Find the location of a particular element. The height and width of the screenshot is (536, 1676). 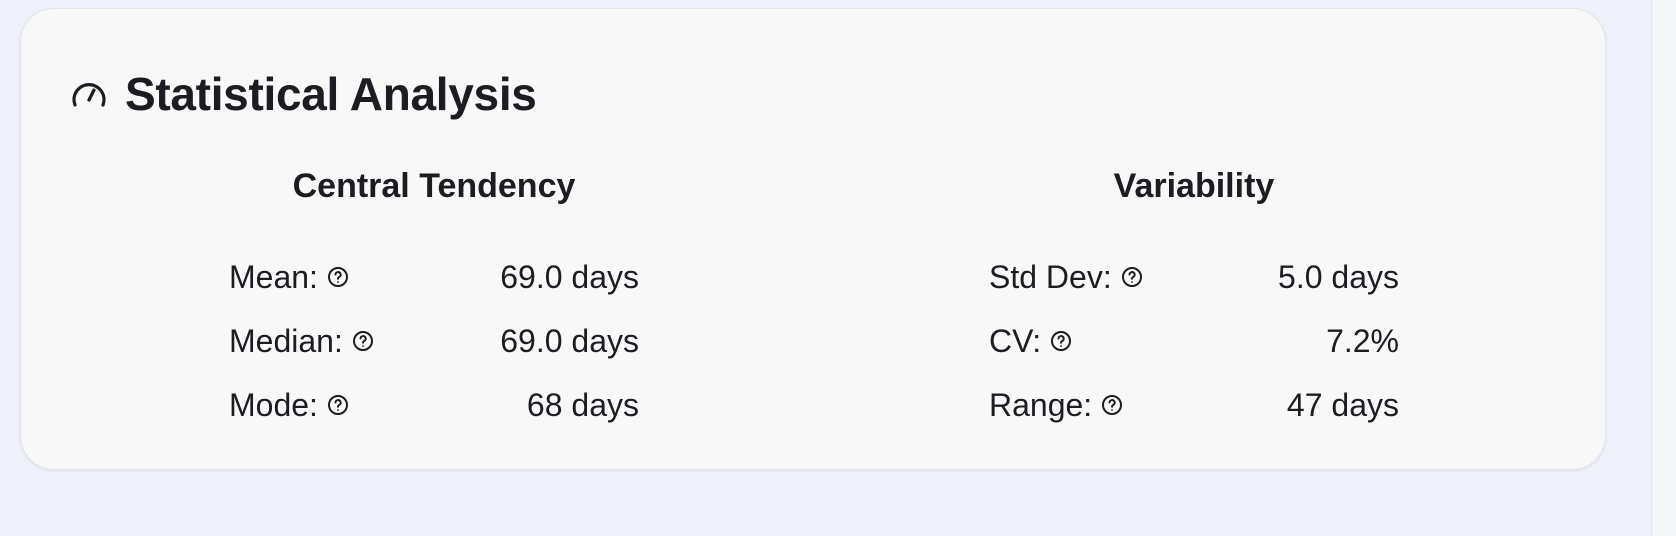

stat-label-mean: Mean: is located at coordinates (273, 276).